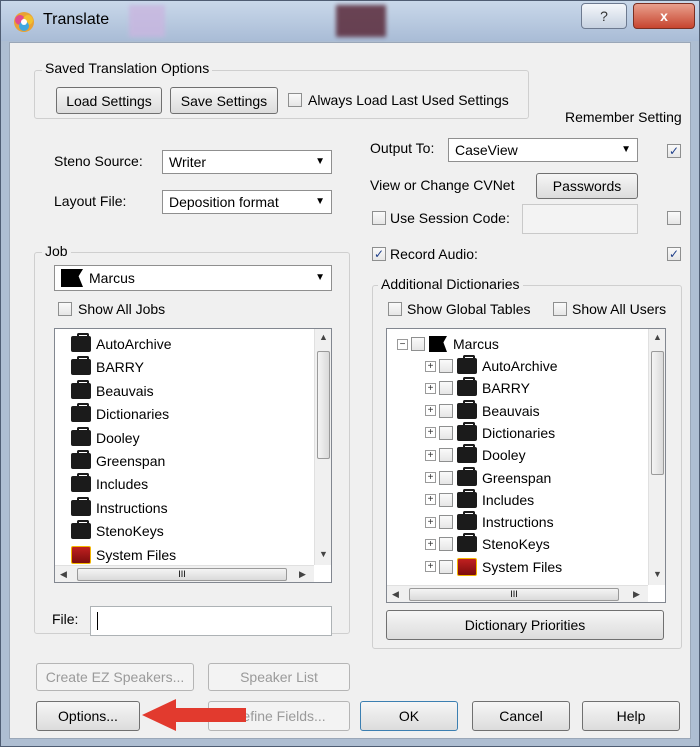  What do you see at coordinates (361, 21) in the screenshot?
I see `blurred-region` at bounding box center [361, 21].